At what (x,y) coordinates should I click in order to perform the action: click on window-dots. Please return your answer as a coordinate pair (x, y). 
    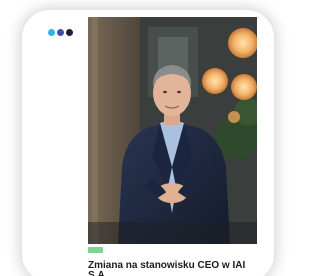
    Looking at the image, I should click on (60, 32).